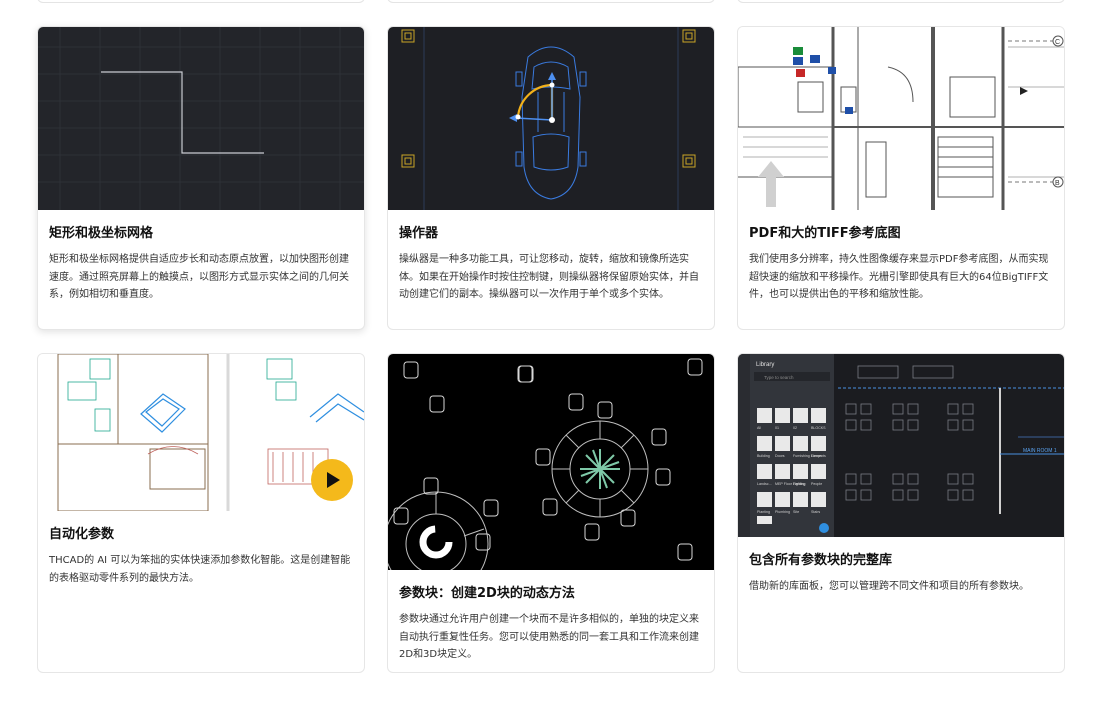  What do you see at coordinates (782, 512) in the screenshot?
I see `svg-text: Plumbing` at bounding box center [782, 512].